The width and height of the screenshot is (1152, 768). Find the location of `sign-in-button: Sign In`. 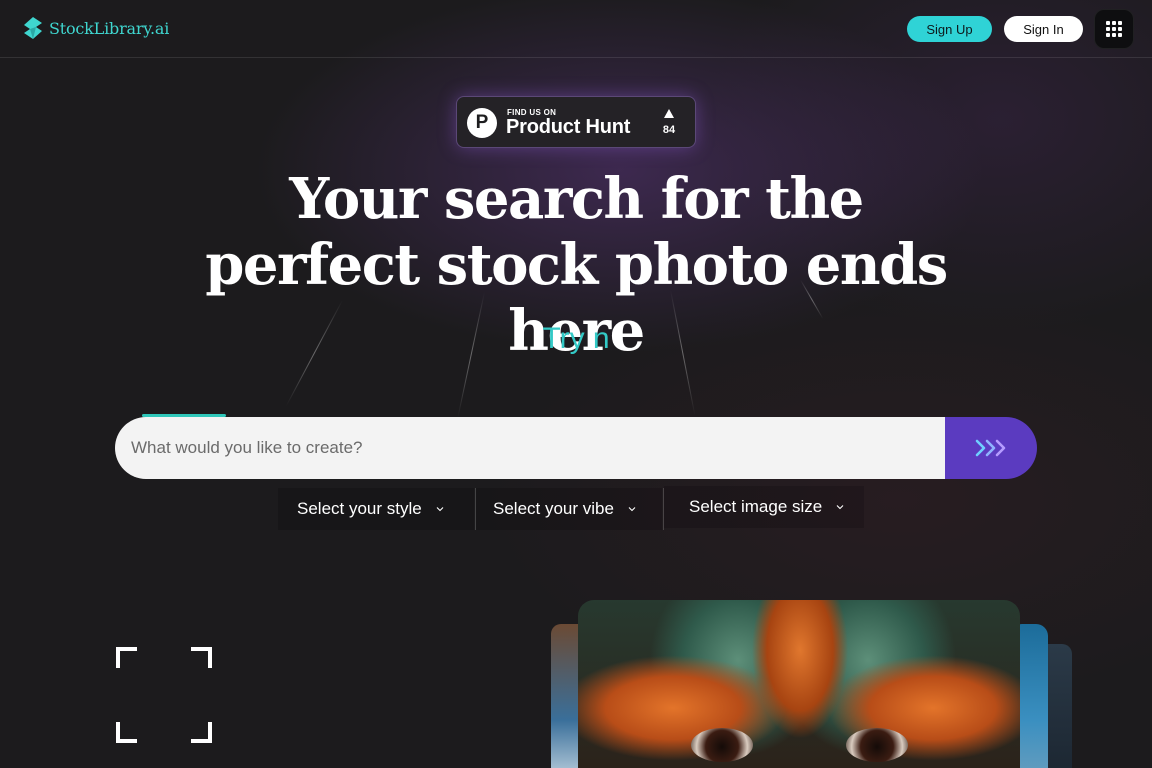

sign-in-button: Sign In is located at coordinates (1043, 29).